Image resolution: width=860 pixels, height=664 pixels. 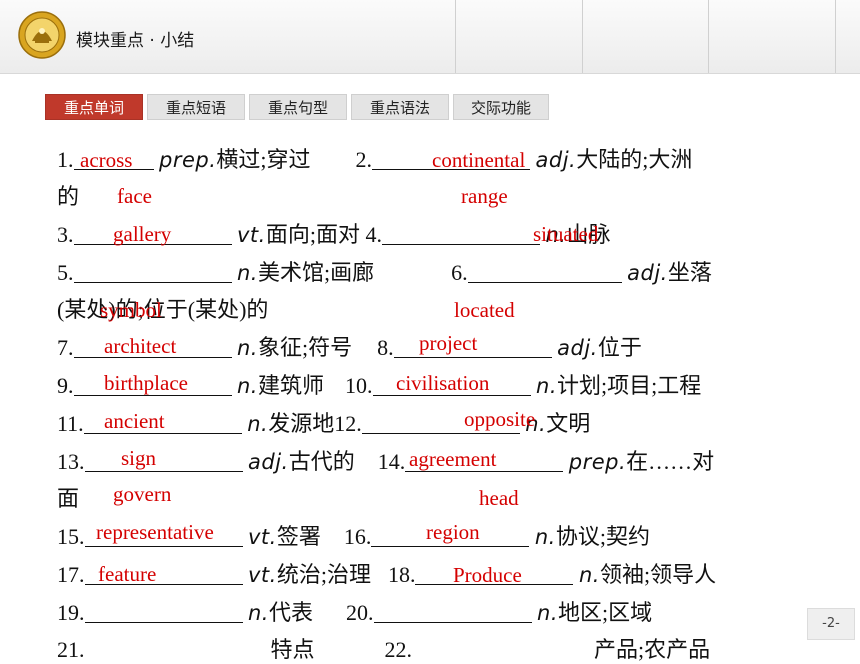 What do you see at coordinates (71, 536) in the screenshot?
I see `item-number: 15.` at bounding box center [71, 536].